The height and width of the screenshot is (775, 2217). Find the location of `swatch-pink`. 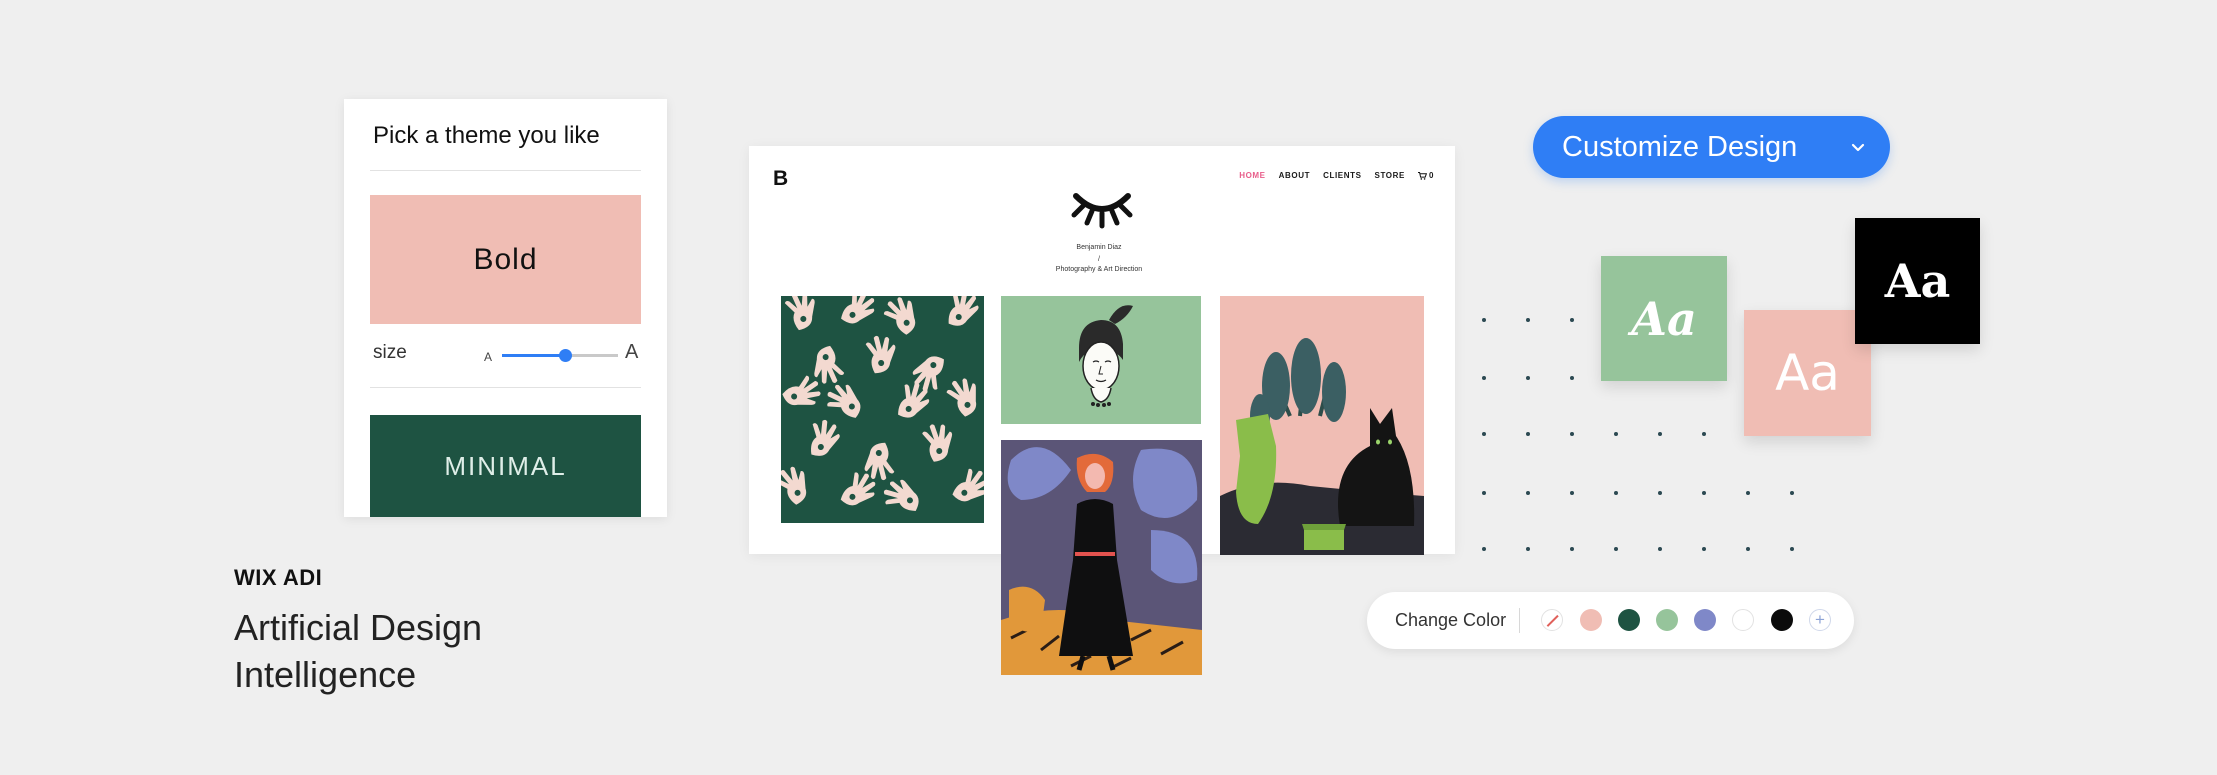

swatch-pink is located at coordinates (1591, 620).